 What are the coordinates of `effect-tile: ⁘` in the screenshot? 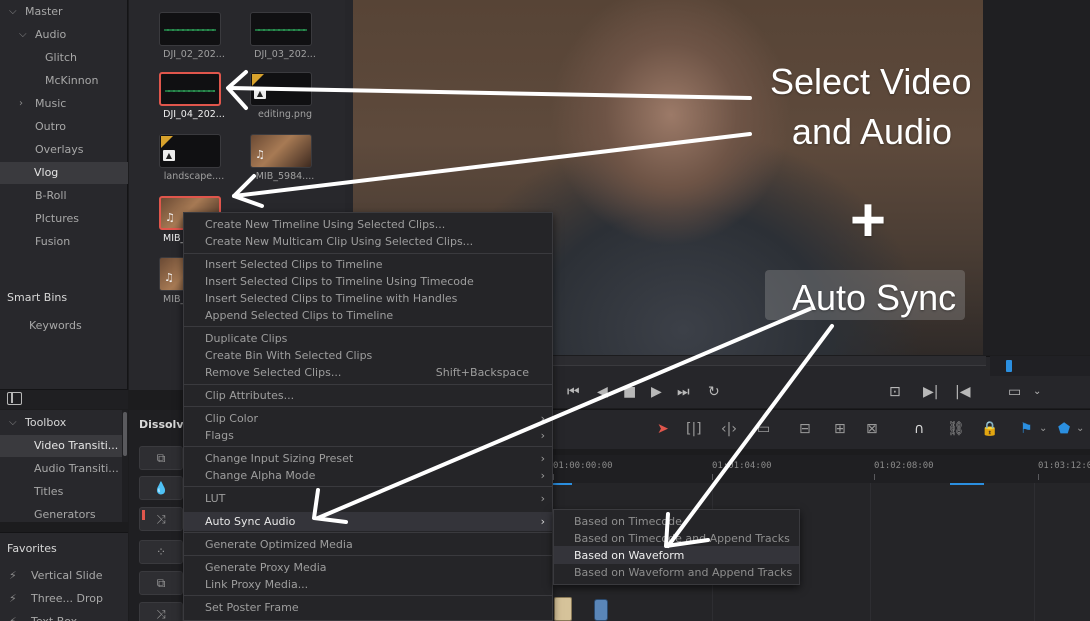 It's located at (161, 552).